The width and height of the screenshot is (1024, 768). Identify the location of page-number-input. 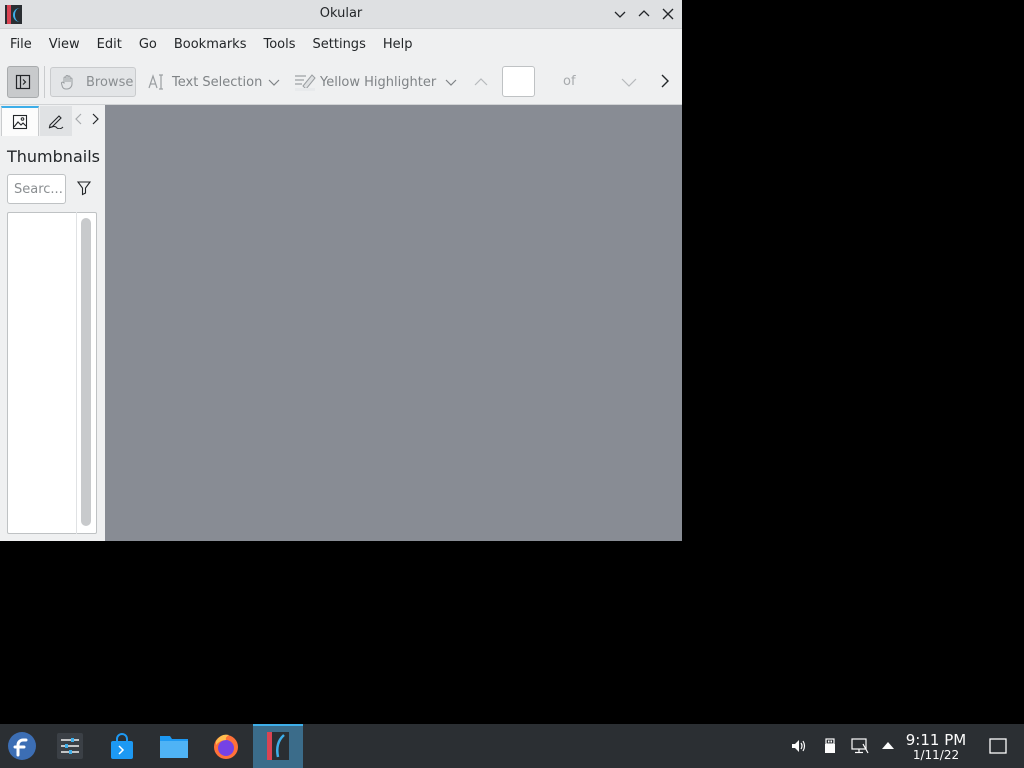
(518, 81).